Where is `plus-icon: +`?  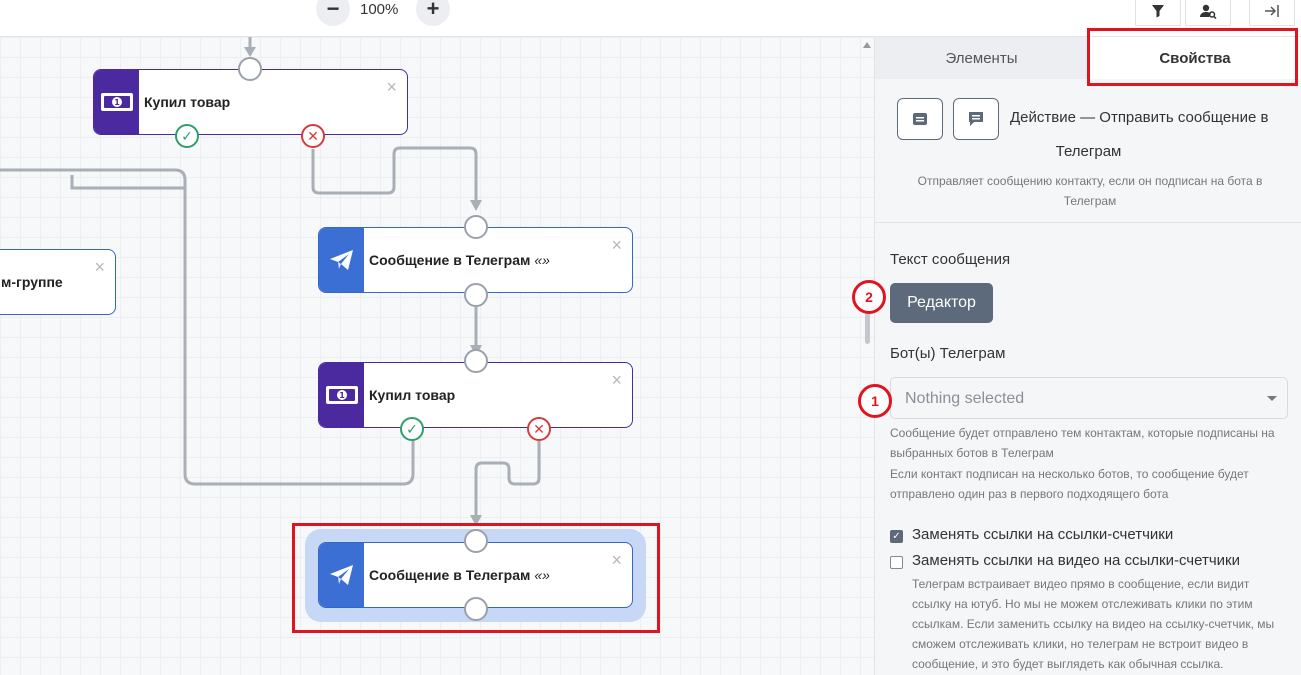
plus-icon: + is located at coordinates (433, 10).